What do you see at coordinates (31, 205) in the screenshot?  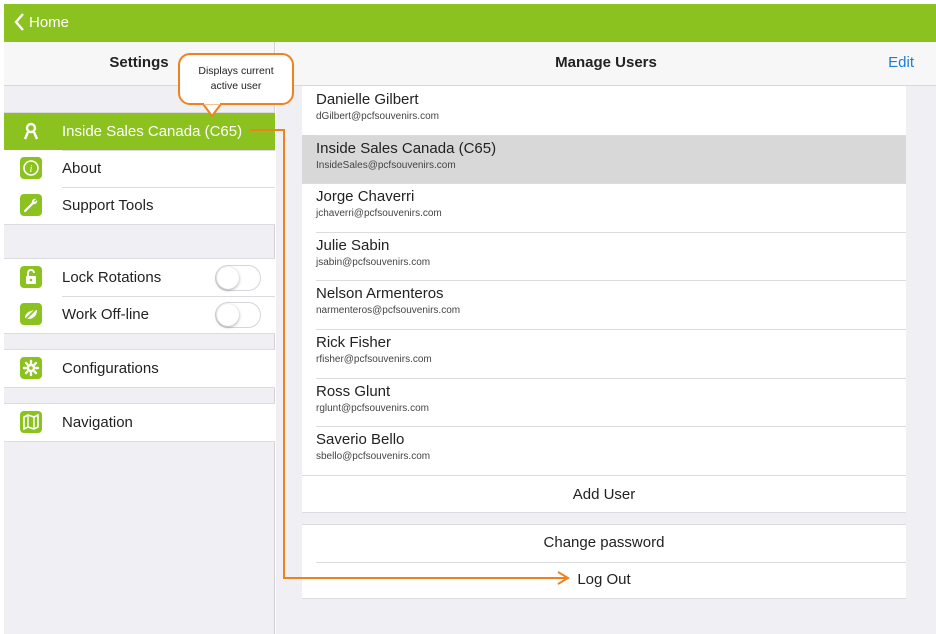 I see `wrench-icon` at bounding box center [31, 205].